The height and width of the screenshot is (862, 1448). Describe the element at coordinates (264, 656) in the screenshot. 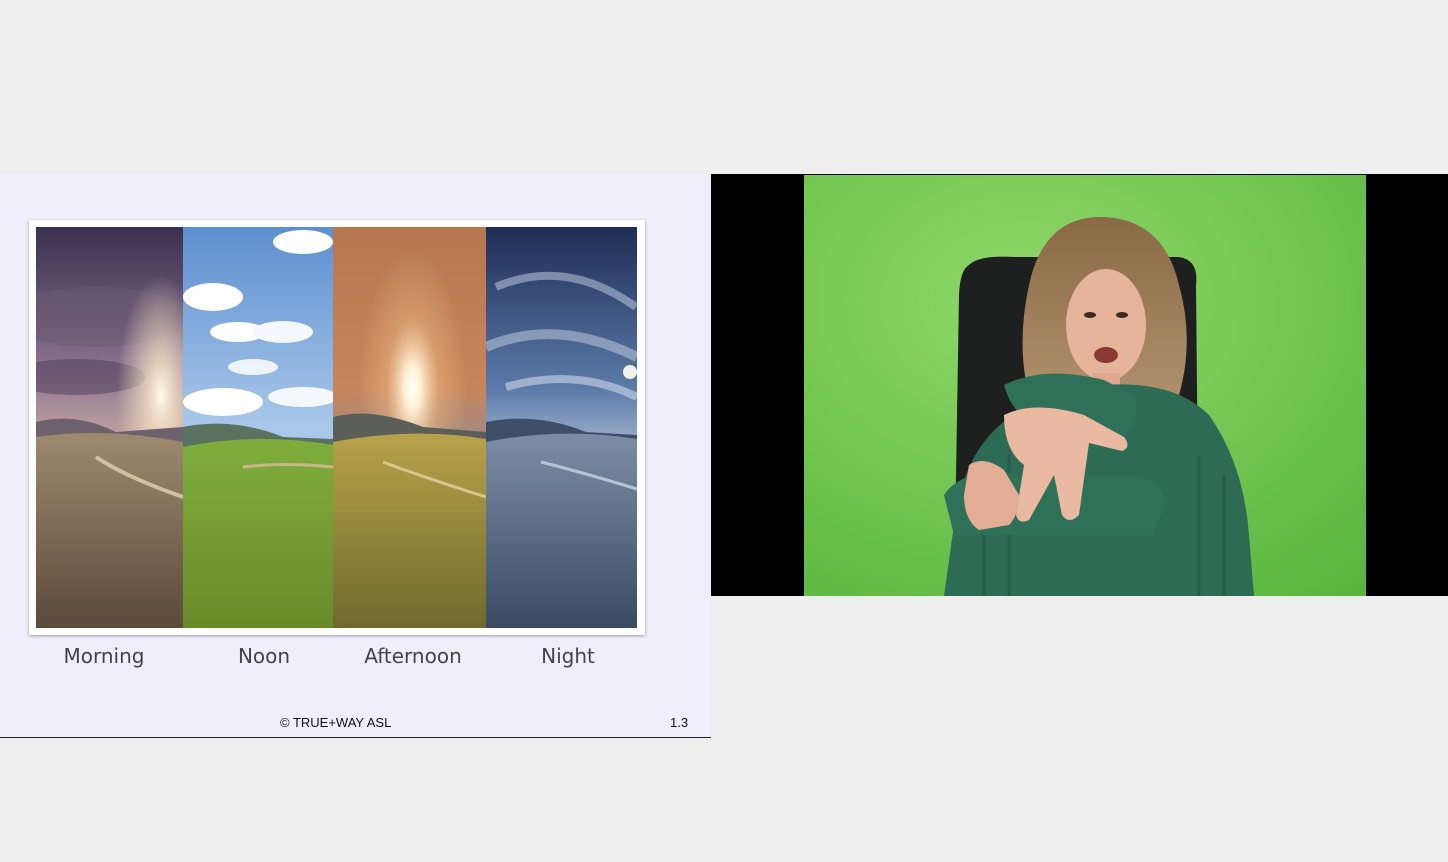

I see `label-noon: Noon` at that location.